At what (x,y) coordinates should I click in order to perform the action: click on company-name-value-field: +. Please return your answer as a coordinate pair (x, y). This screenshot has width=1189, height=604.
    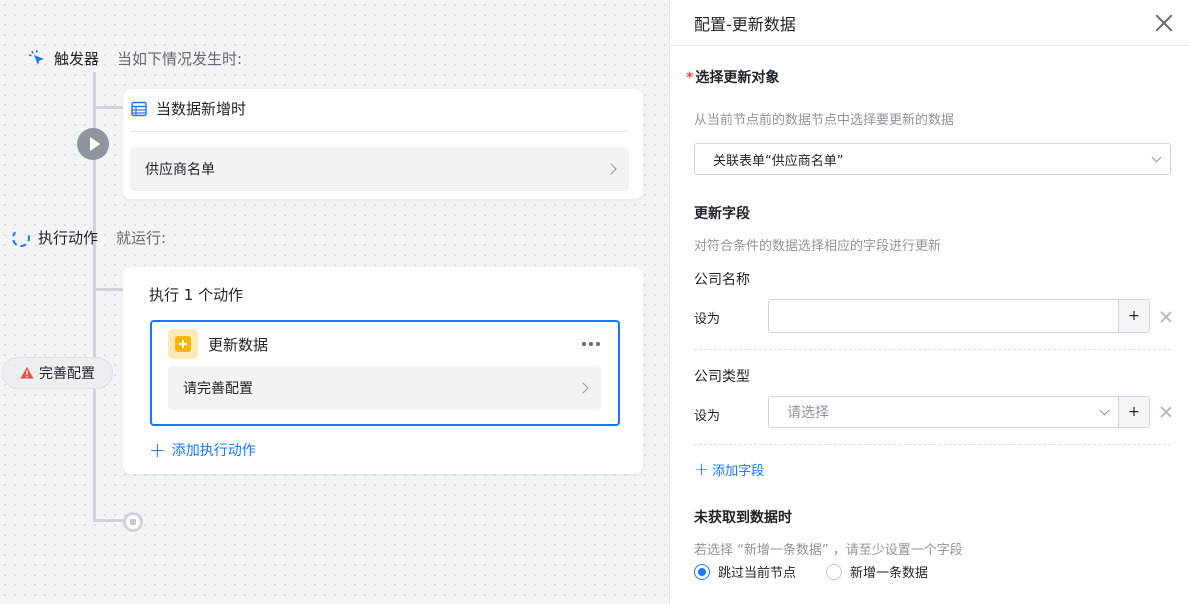
    Looking at the image, I should click on (959, 316).